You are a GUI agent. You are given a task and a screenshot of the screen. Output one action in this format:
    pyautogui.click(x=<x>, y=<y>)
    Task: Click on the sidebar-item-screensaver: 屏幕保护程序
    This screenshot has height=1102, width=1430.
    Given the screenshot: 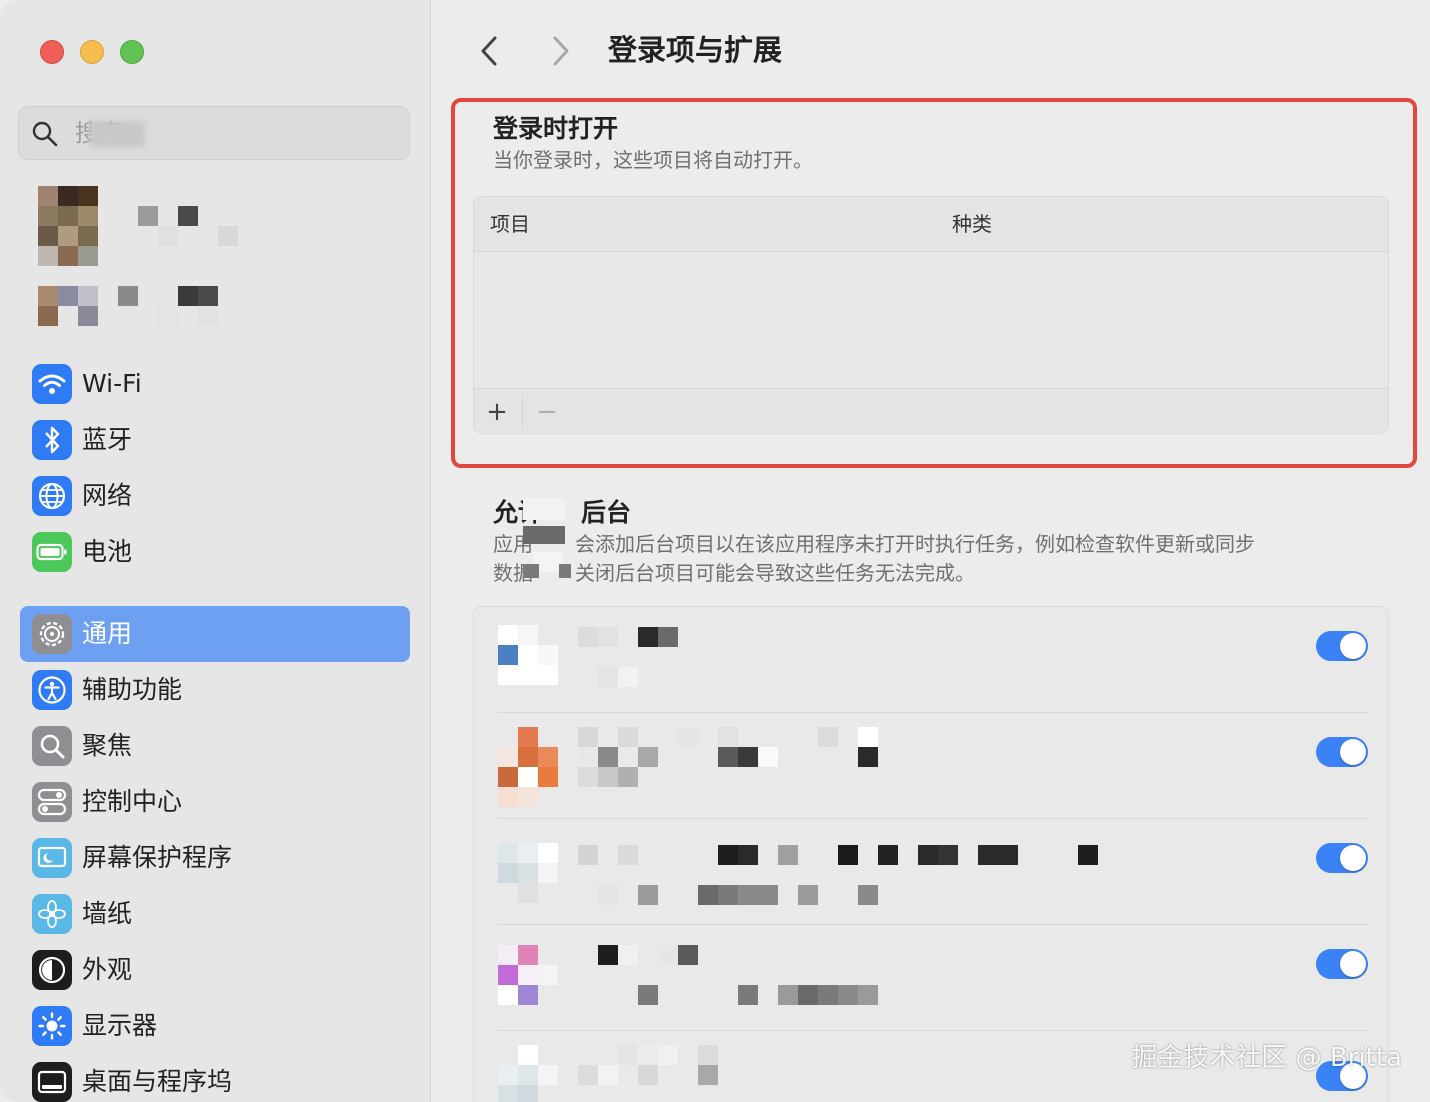 What is the action you would take?
    pyautogui.click(x=215, y=858)
    